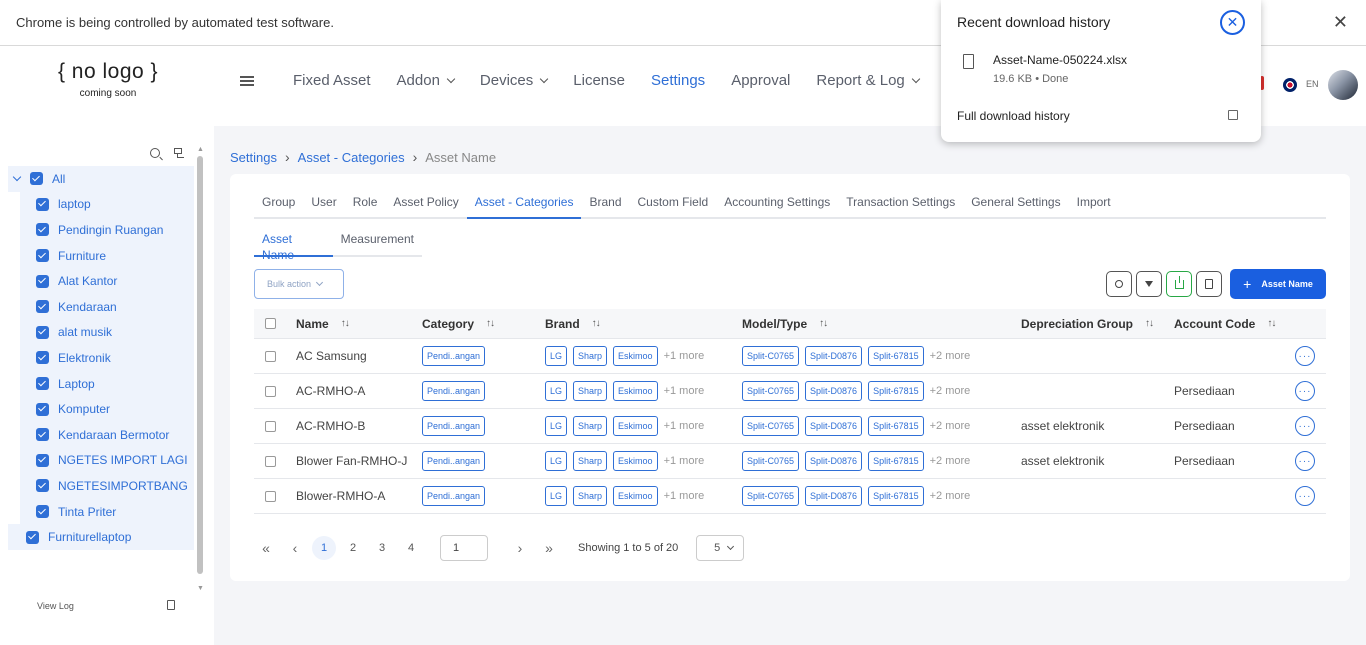 The height and width of the screenshot is (645, 1366). I want to click on last-page-button: », so click(549, 548).